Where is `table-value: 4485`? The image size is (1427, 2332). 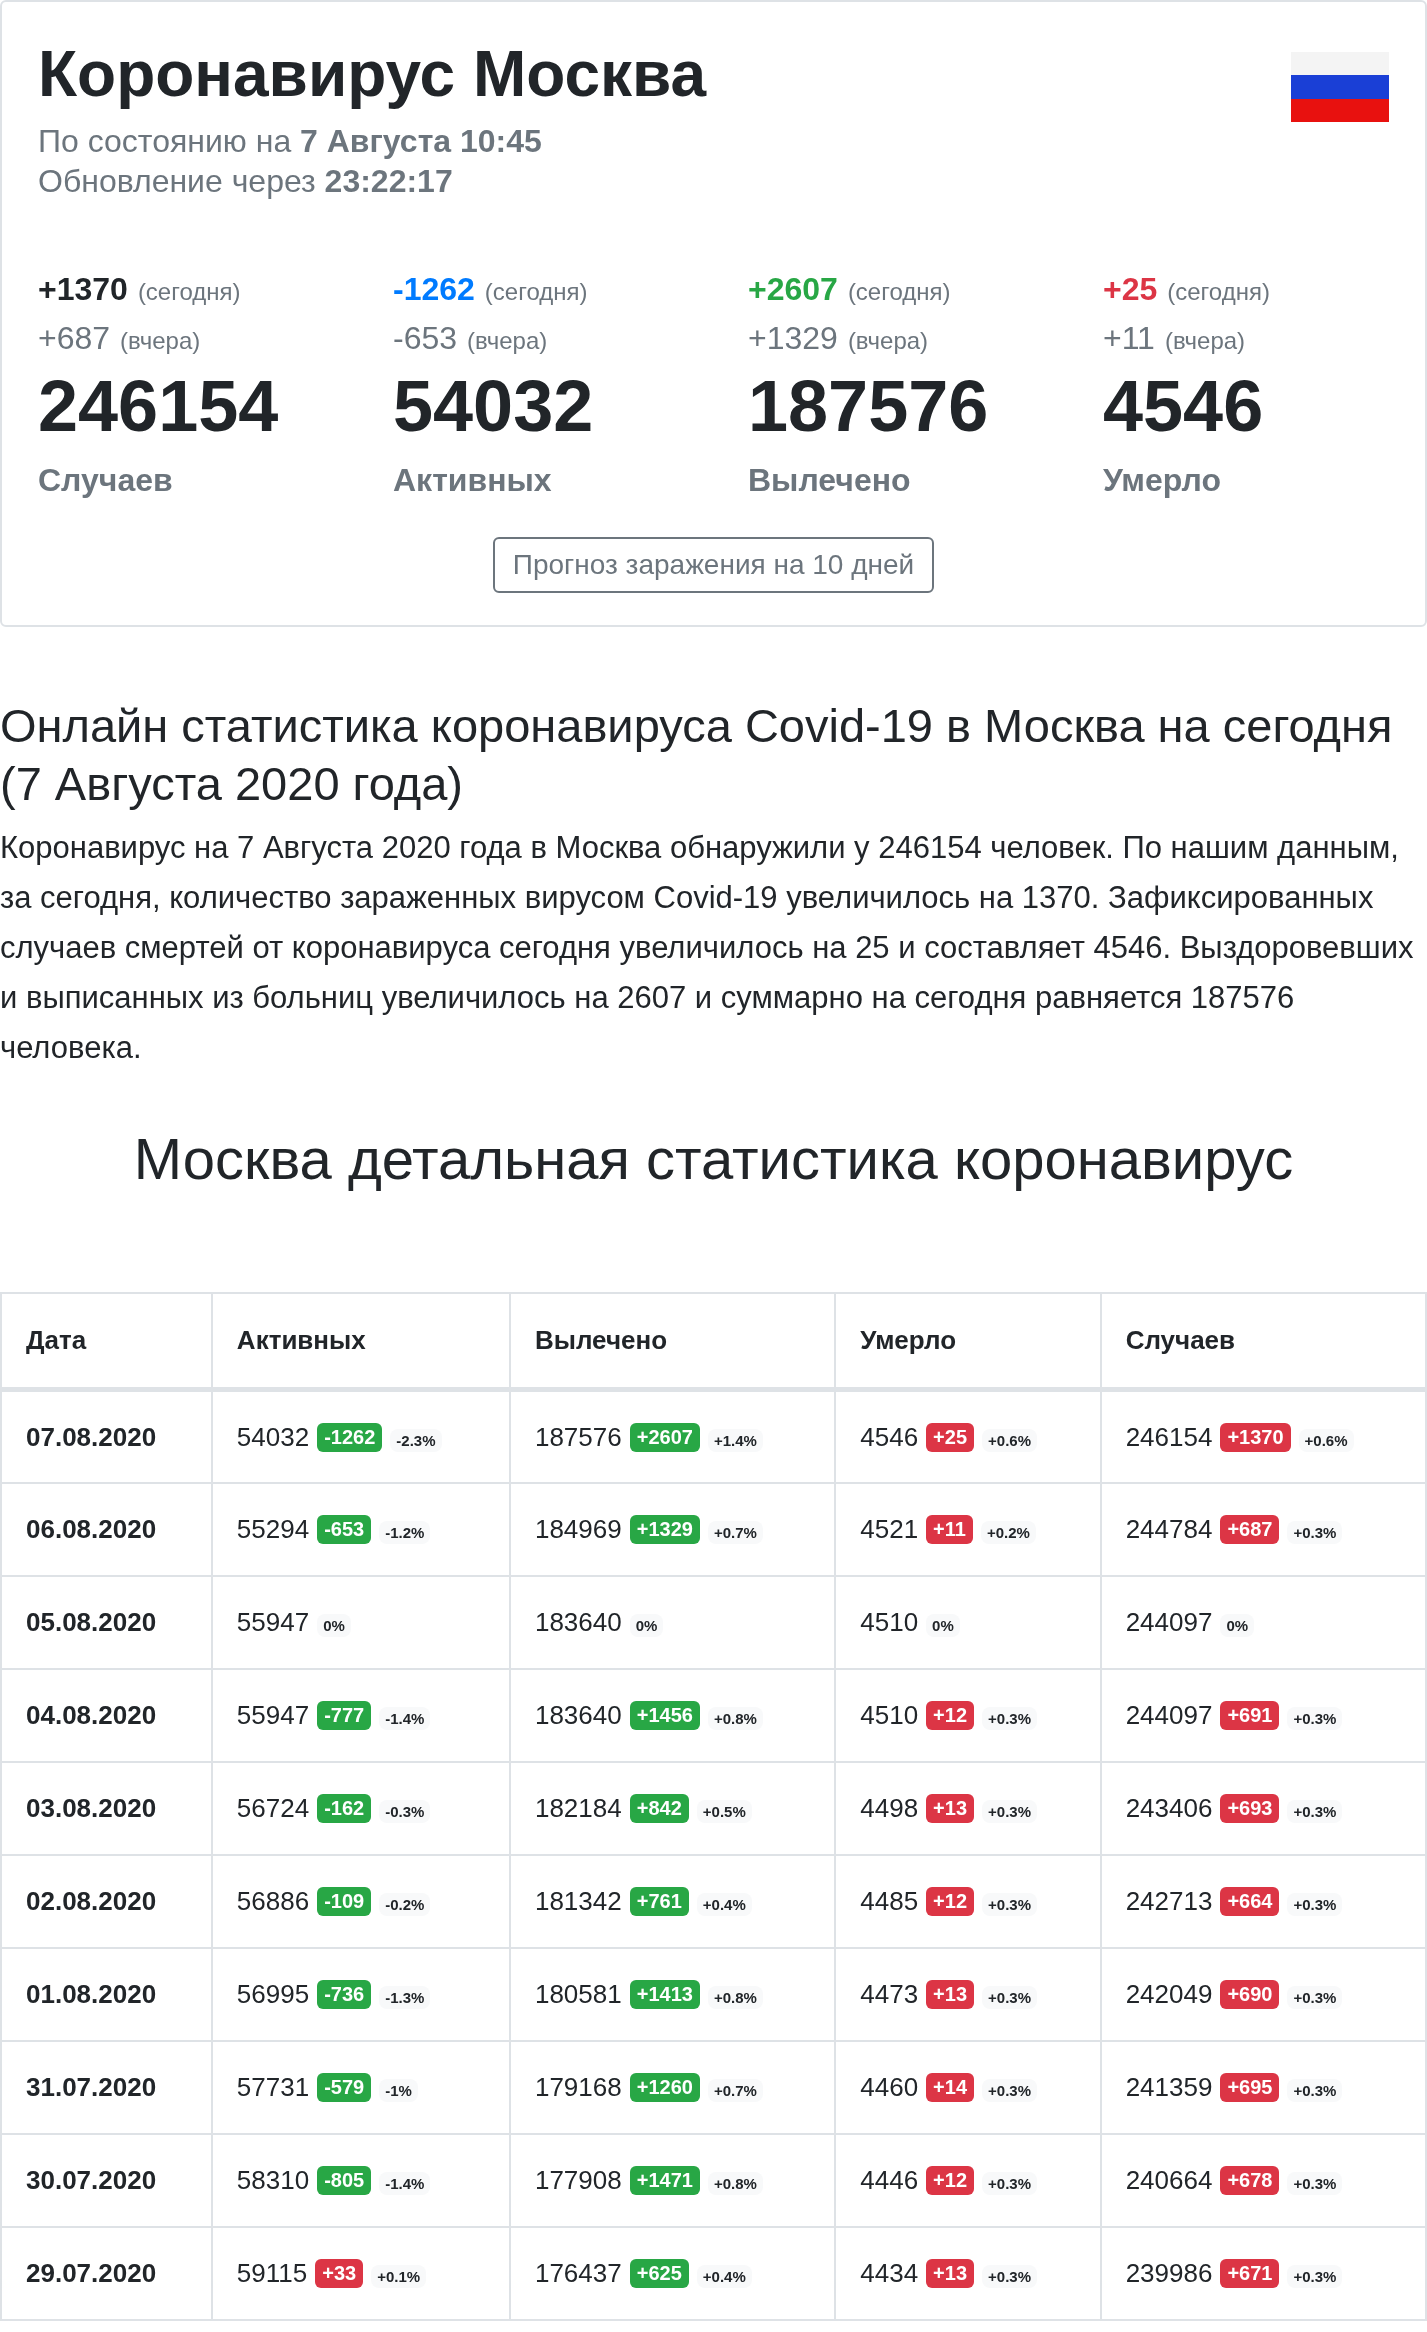 table-value: 4485 is located at coordinates (889, 1901).